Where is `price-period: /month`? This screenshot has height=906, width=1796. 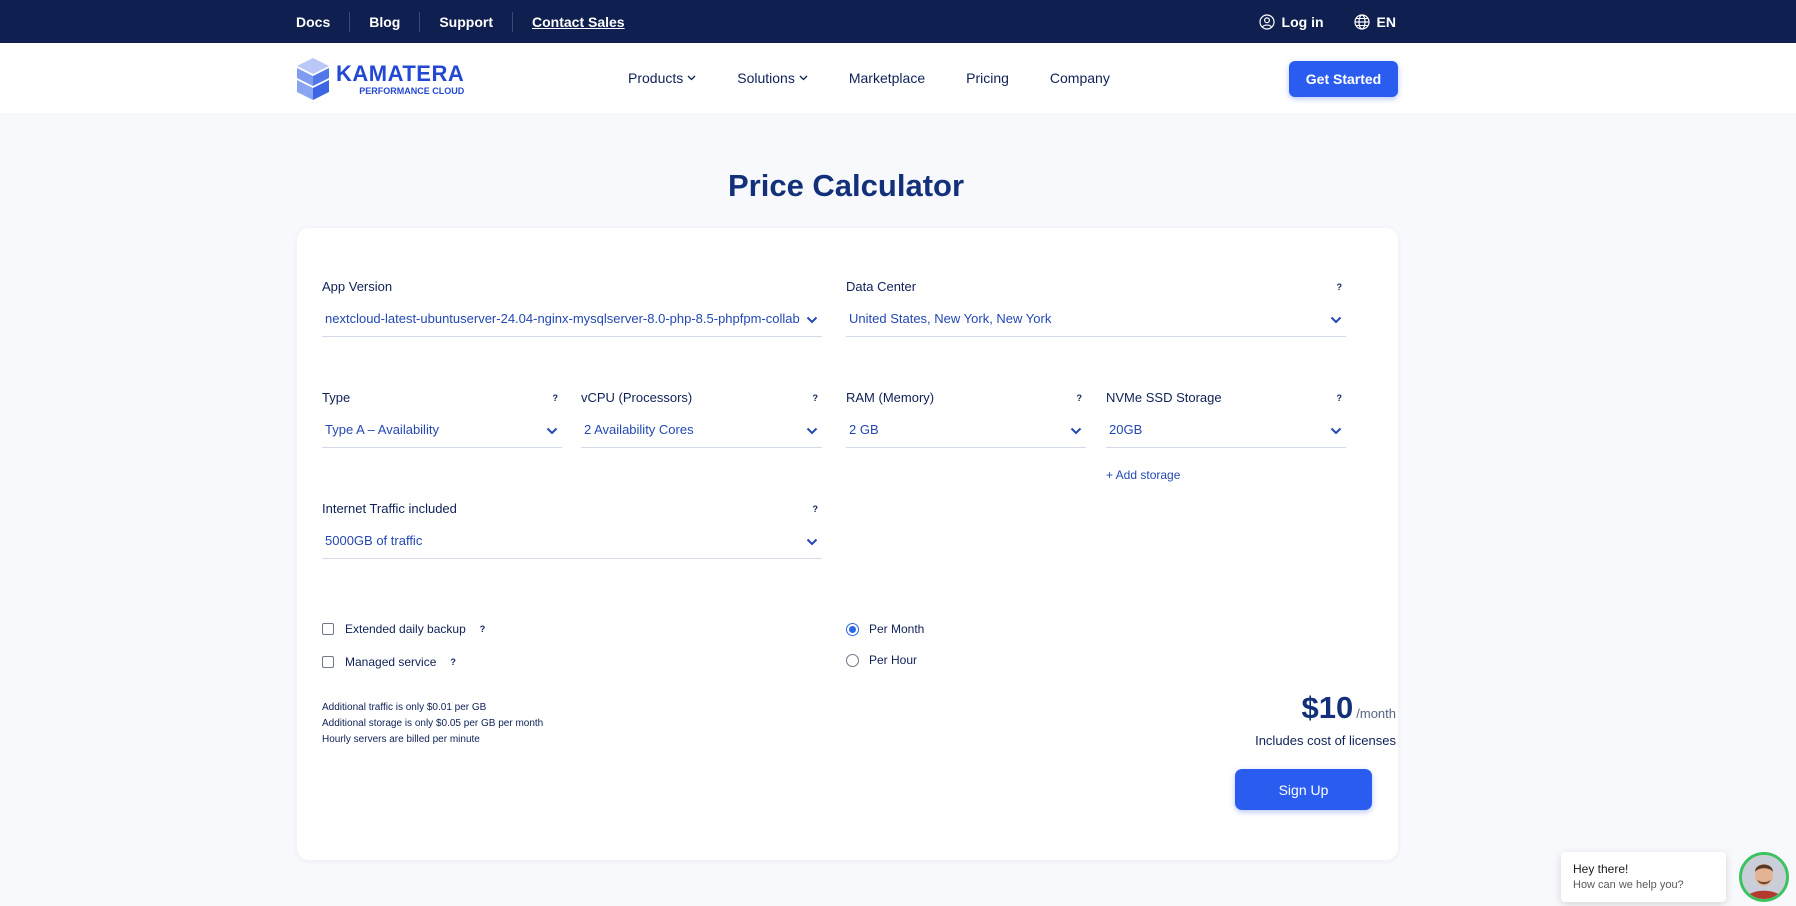 price-period: /month is located at coordinates (1376, 713).